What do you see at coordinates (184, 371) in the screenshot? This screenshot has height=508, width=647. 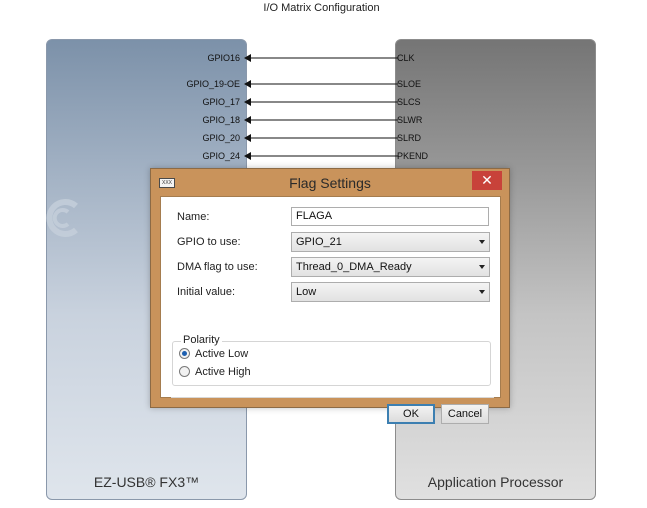 I see `radio-unselected-icon` at bounding box center [184, 371].